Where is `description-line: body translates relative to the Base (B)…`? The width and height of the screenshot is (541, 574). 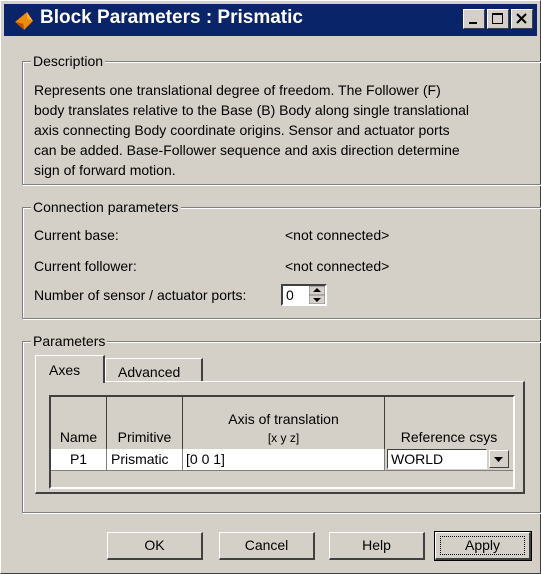 description-line: body translates relative to the Base (B)… is located at coordinates (252, 110).